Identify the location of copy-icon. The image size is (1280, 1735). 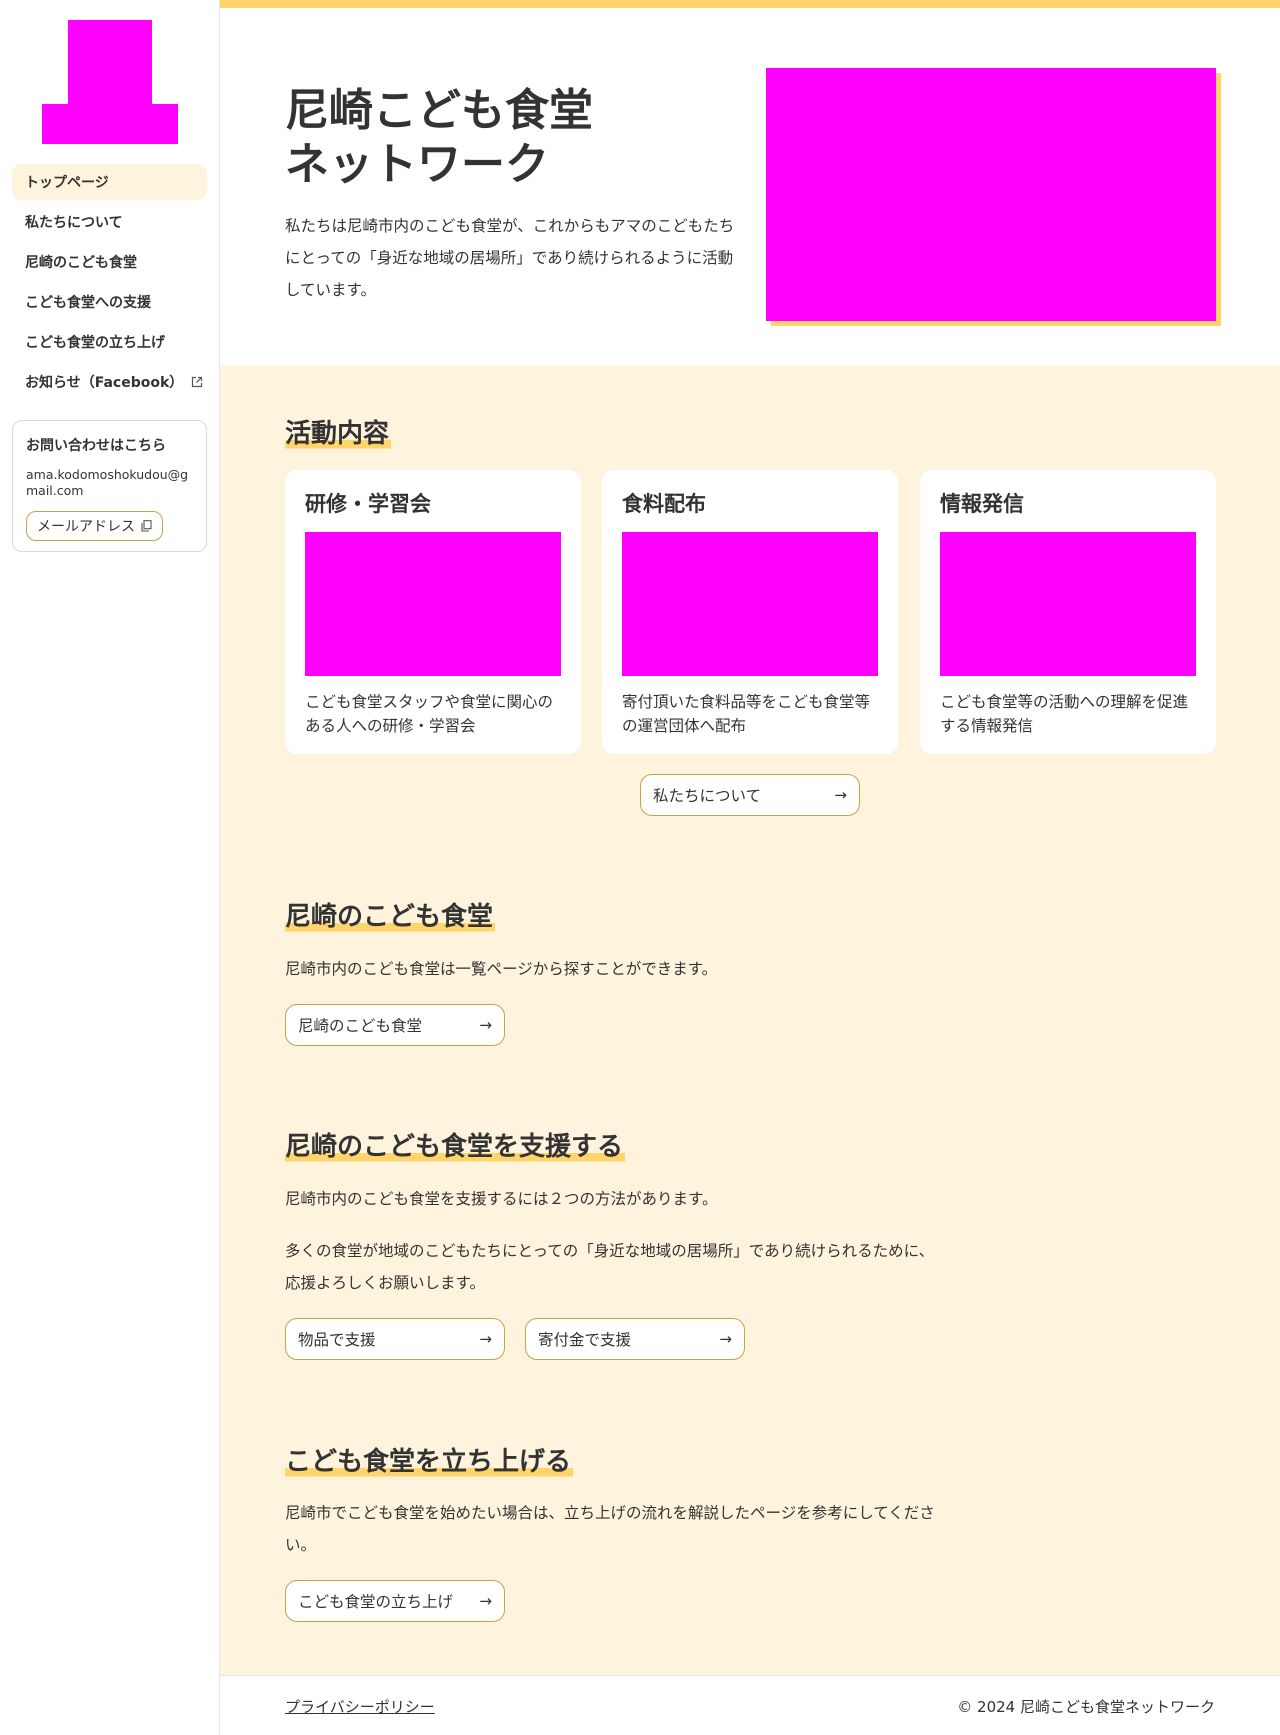
(146, 526).